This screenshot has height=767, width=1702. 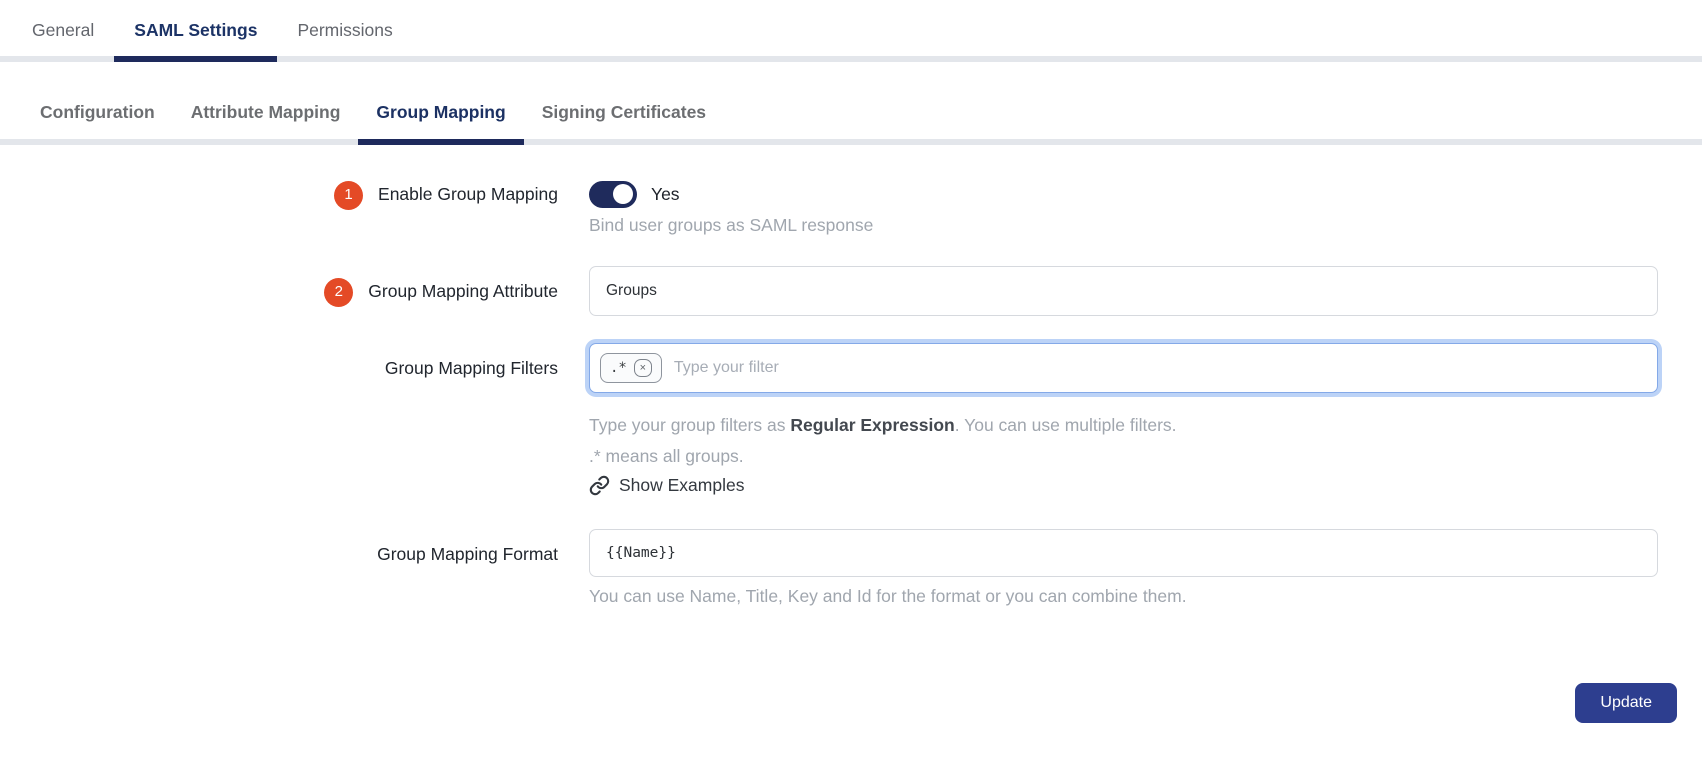 I want to click on filter-chip: .* ×, so click(x=631, y=368).